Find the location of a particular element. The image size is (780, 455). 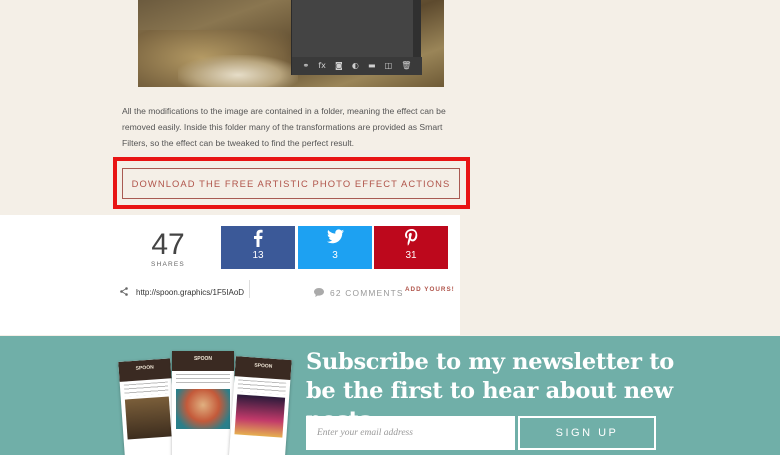

pinterest-icon is located at coordinates (411, 237).